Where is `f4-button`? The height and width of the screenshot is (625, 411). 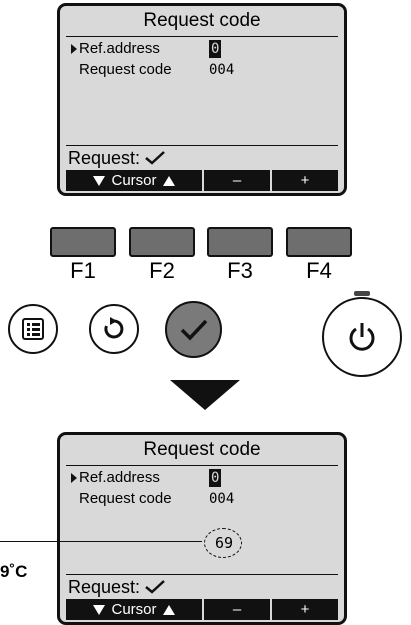
f4-button is located at coordinates (319, 242).